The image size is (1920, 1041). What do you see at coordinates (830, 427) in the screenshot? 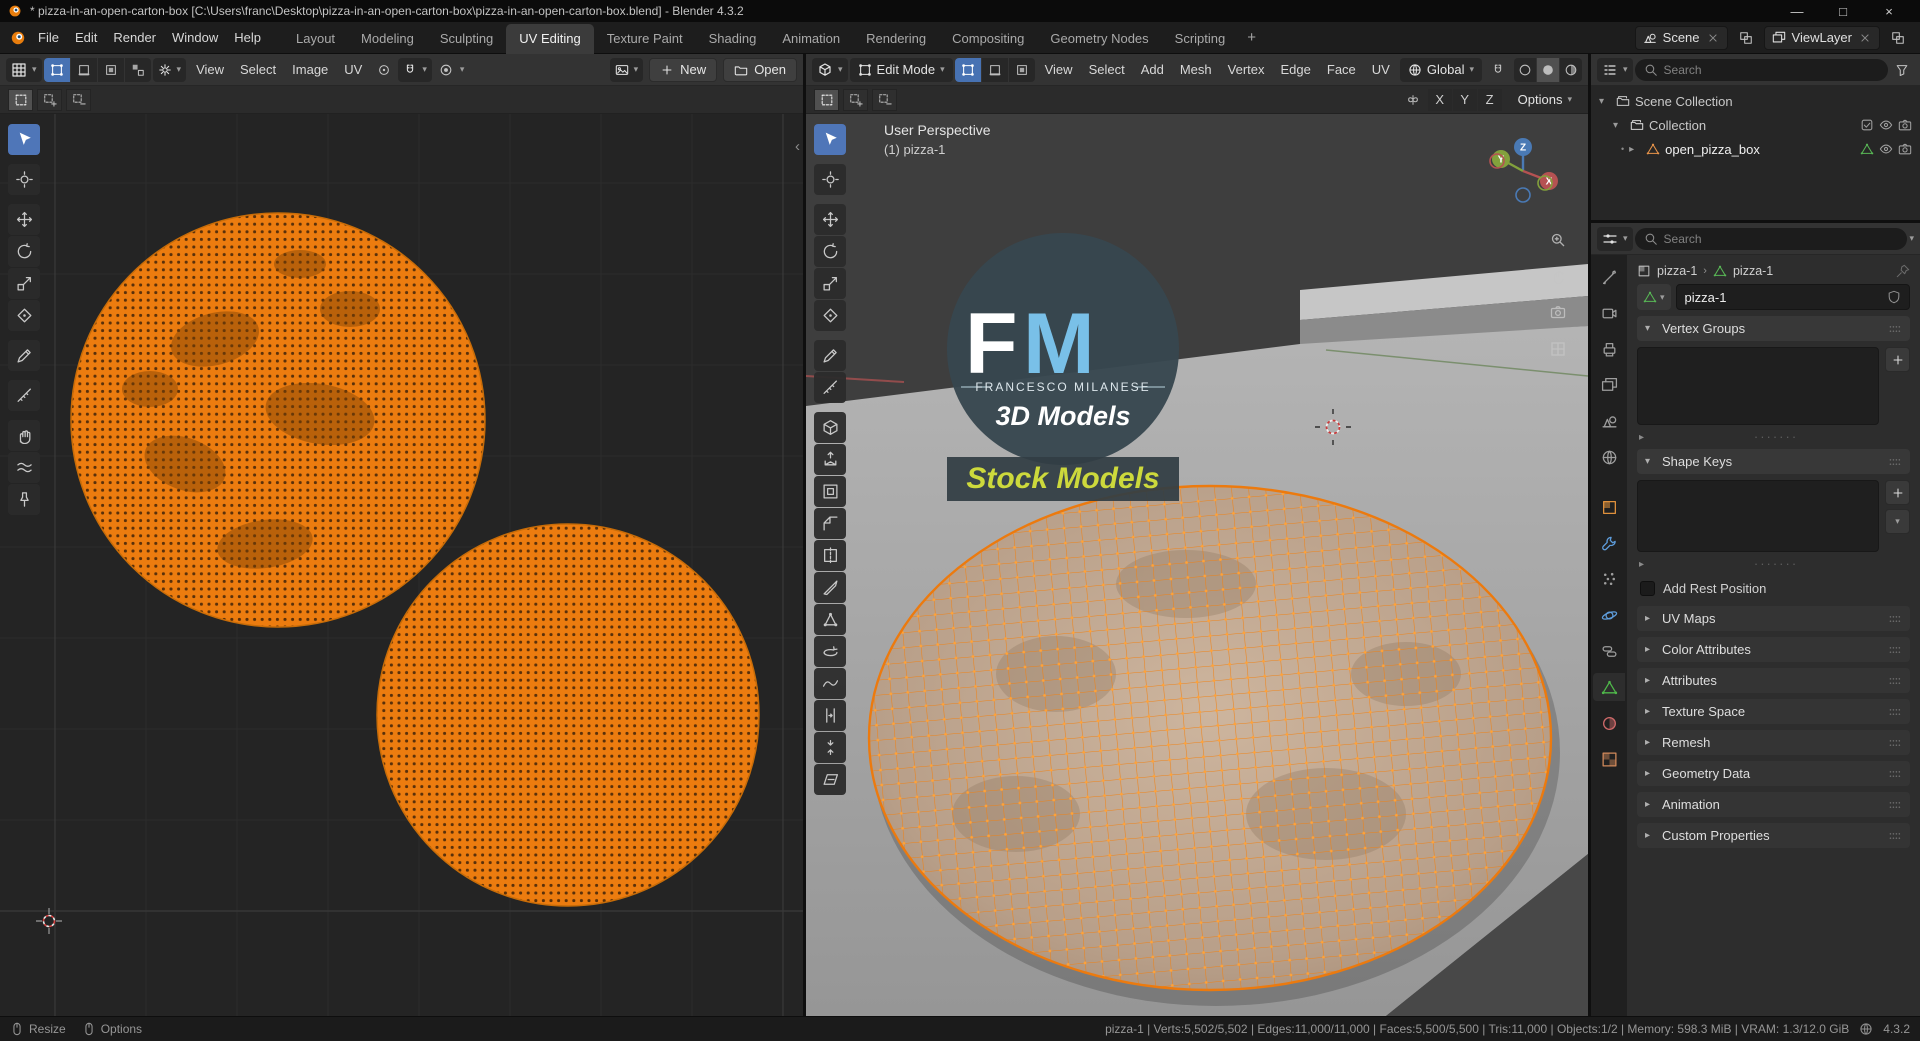
I see `tool-add-cube` at bounding box center [830, 427].